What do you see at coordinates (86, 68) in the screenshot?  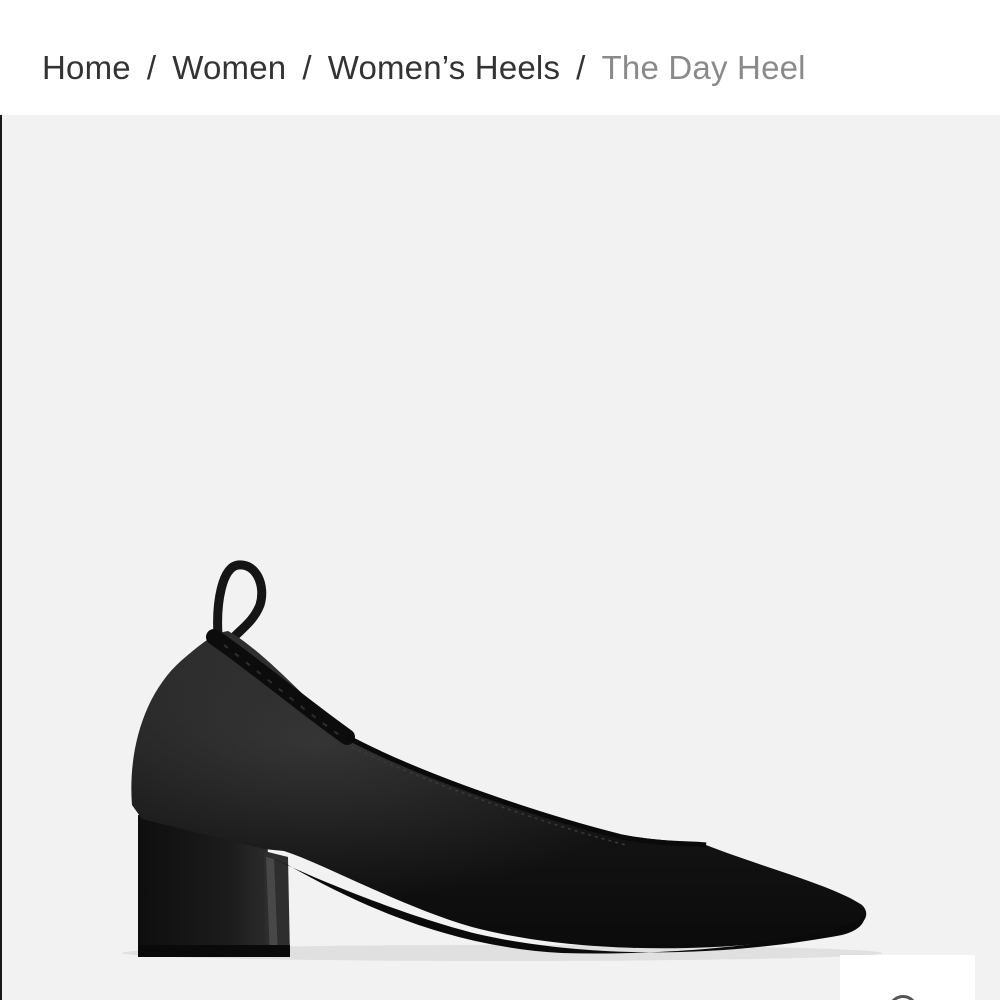 I see `breadcrumb-home-link: Home` at bounding box center [86, 68].